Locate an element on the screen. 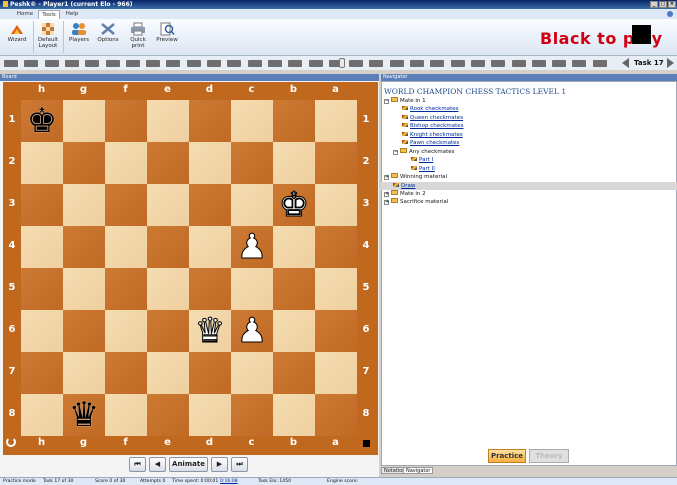 This screenshot has width=677, height=485. black-queen-piece: ♛ is located at coordinates (84, 415).